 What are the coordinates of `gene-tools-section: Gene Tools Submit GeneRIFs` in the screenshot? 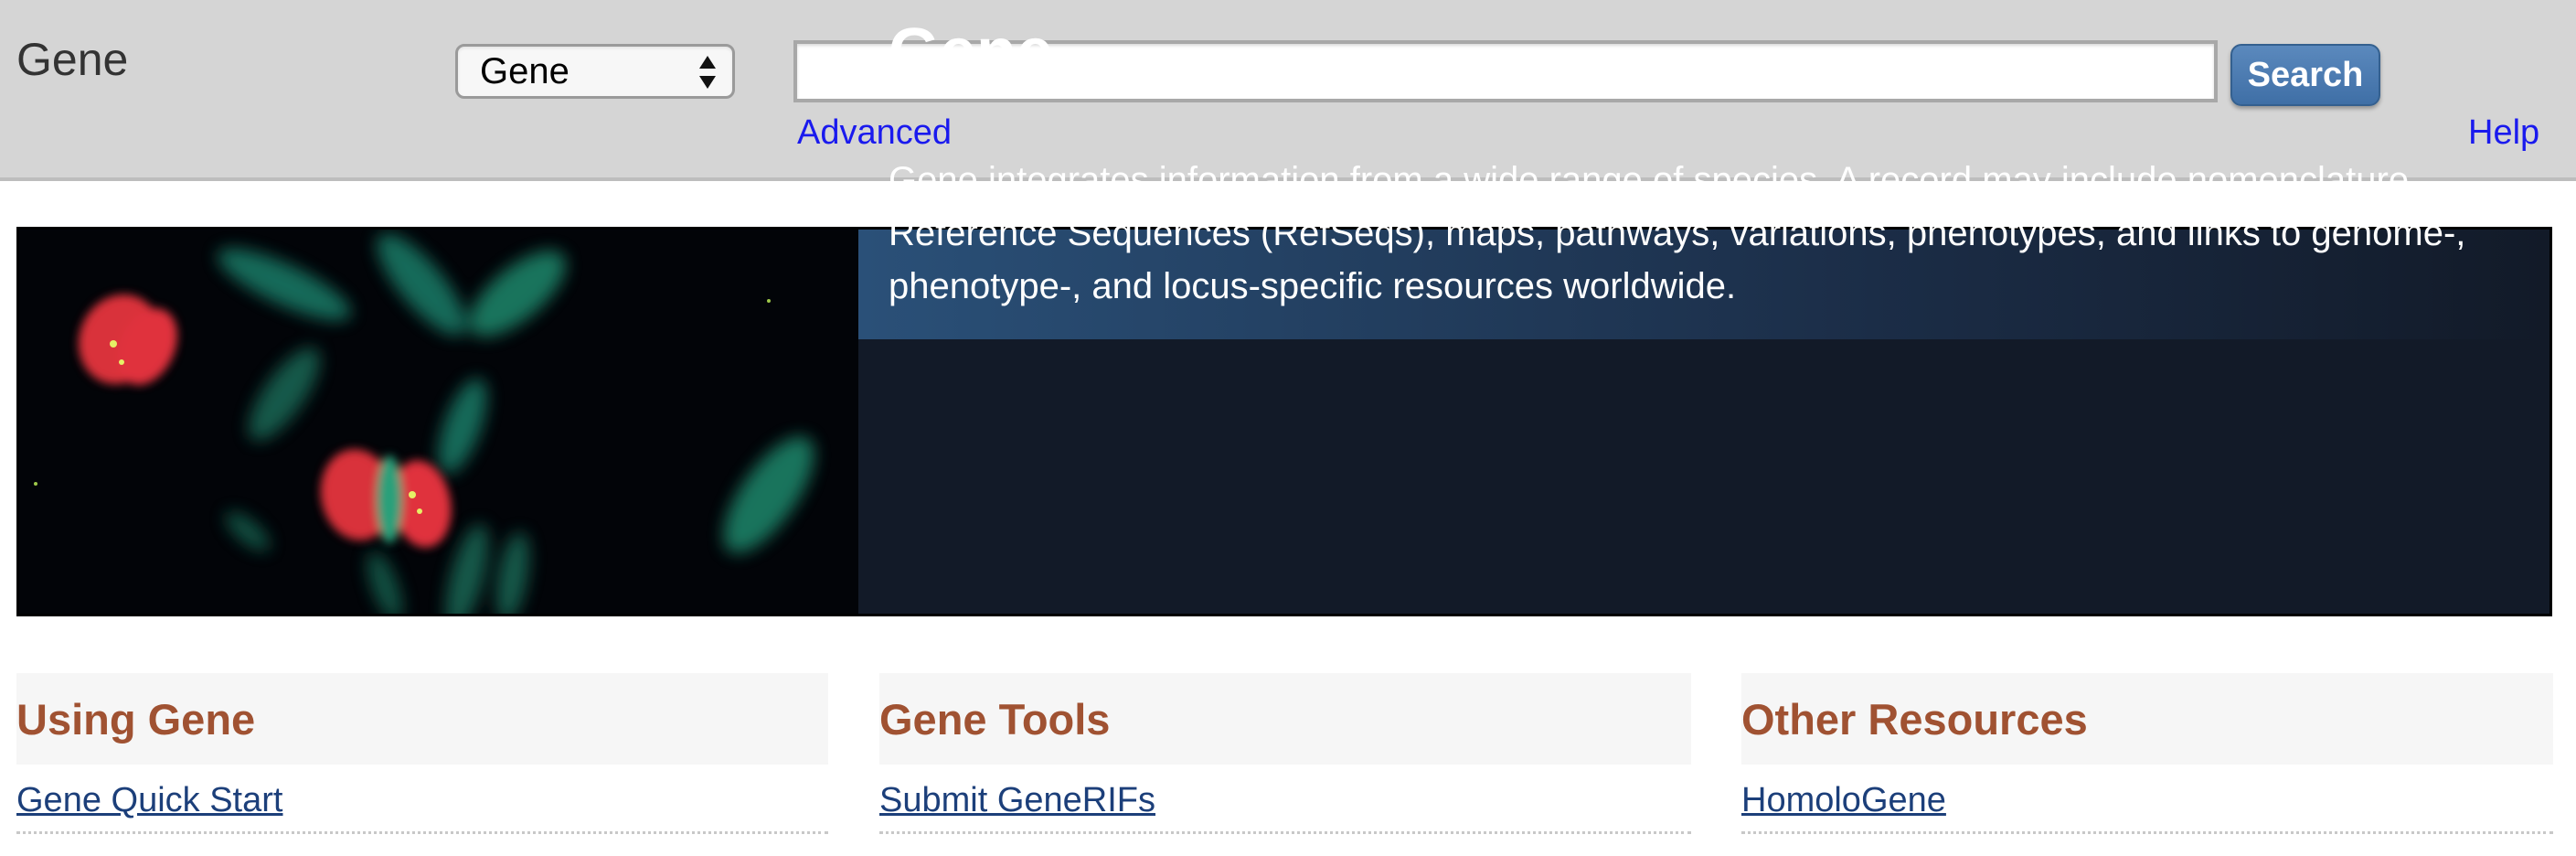 It's located at (1285, 753).